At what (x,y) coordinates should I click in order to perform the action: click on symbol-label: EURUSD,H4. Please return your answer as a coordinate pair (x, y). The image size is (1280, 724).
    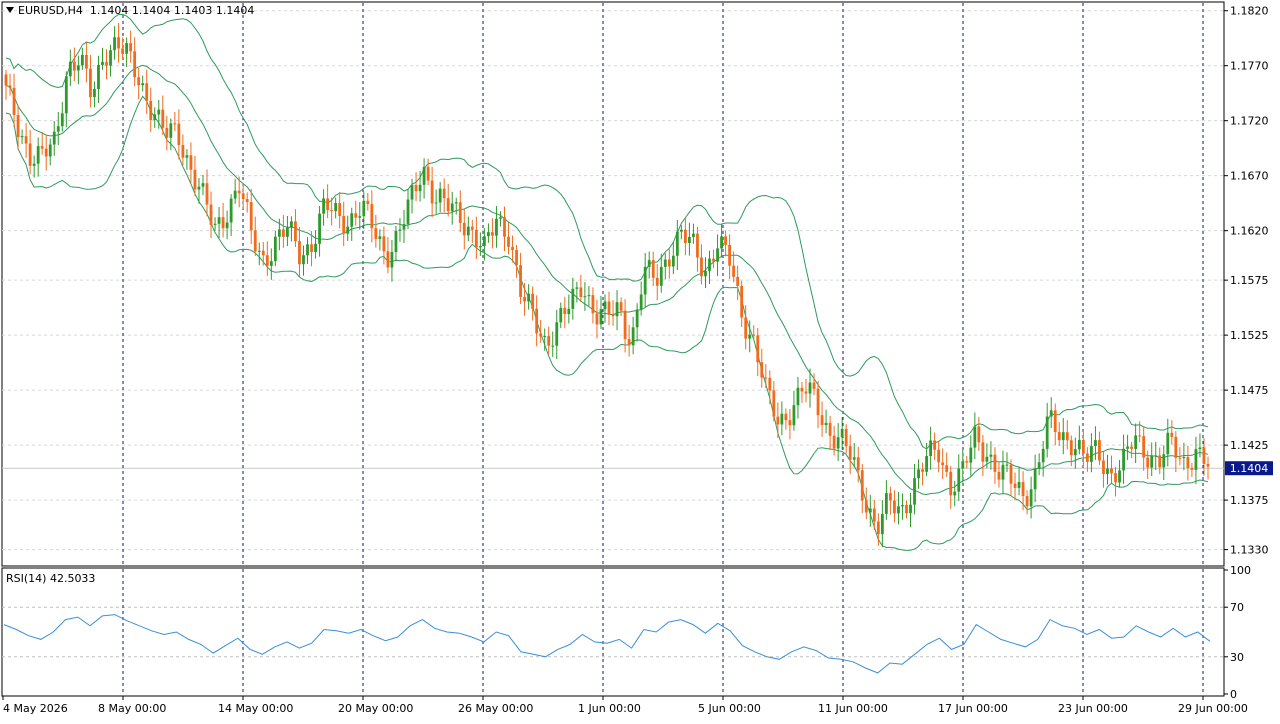
    Looking at the image, I should click on (50, 10).